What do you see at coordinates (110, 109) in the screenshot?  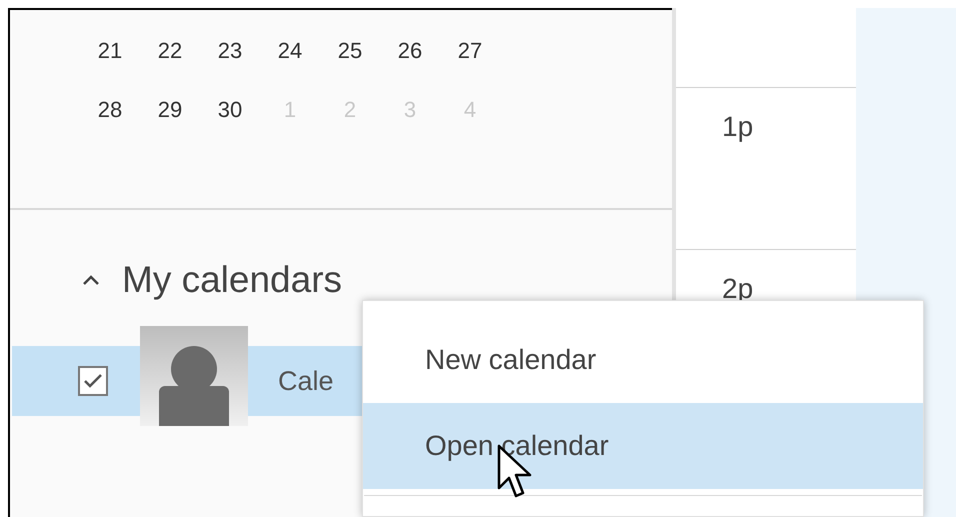 I see `calendar-day: 28` at bounding box center [110, 109].